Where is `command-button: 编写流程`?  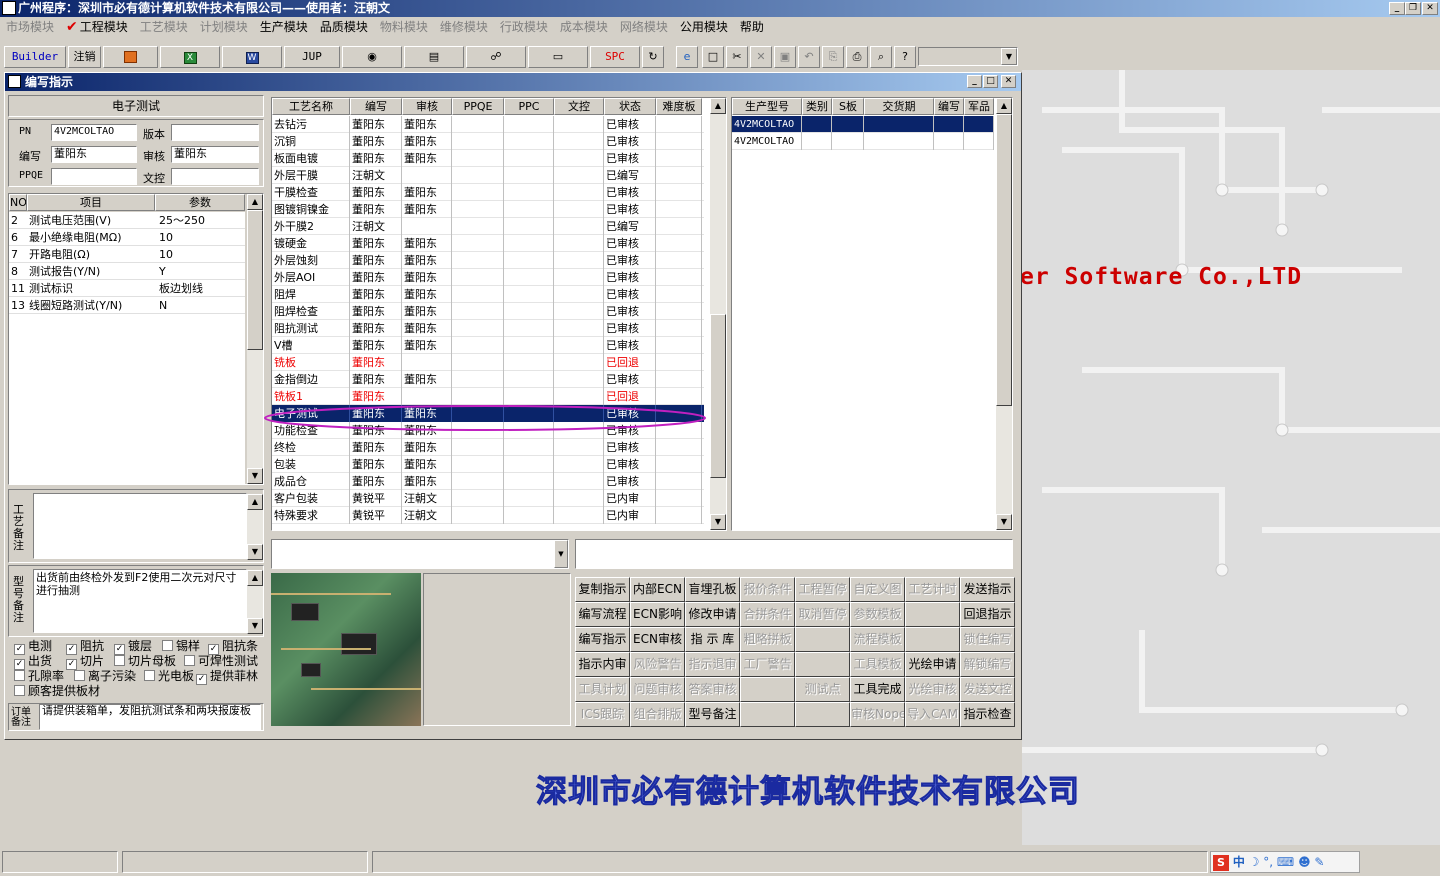
command-button: 编写流程 is located at coordinates (602, 614).